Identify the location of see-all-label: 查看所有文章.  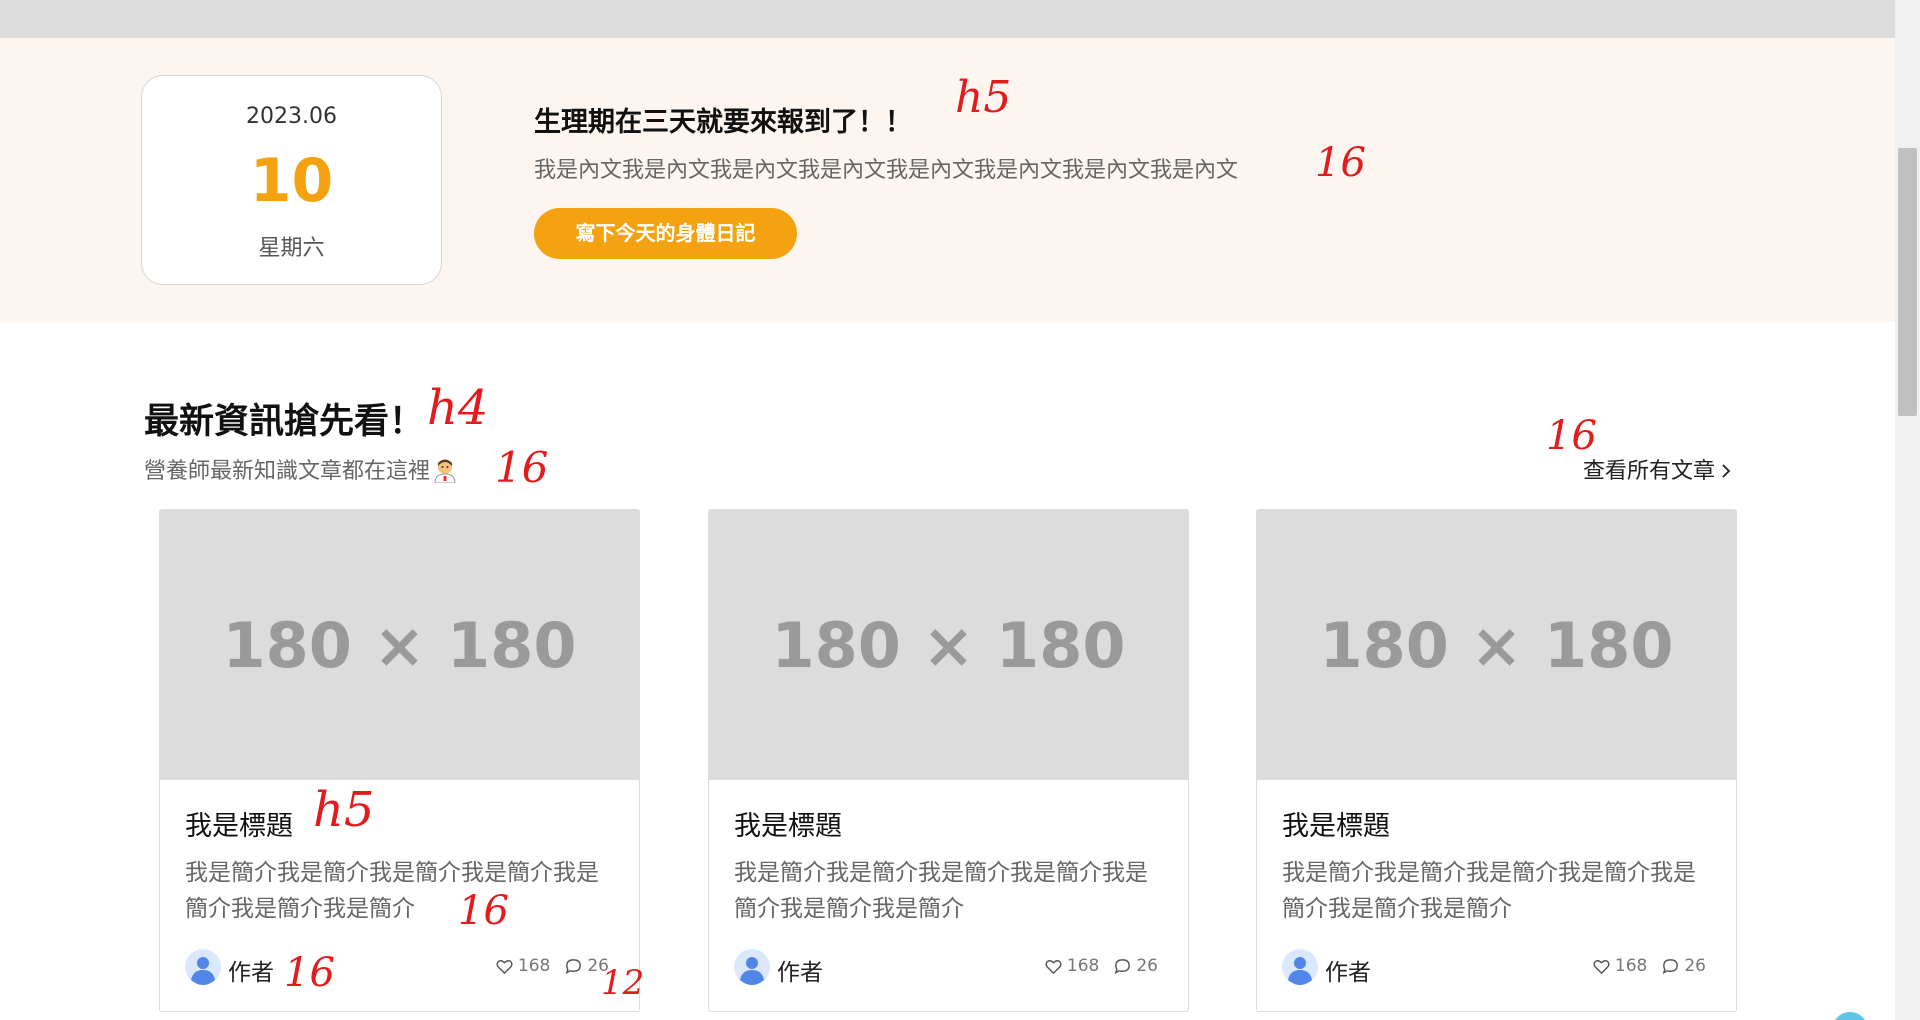
(1649, 471).